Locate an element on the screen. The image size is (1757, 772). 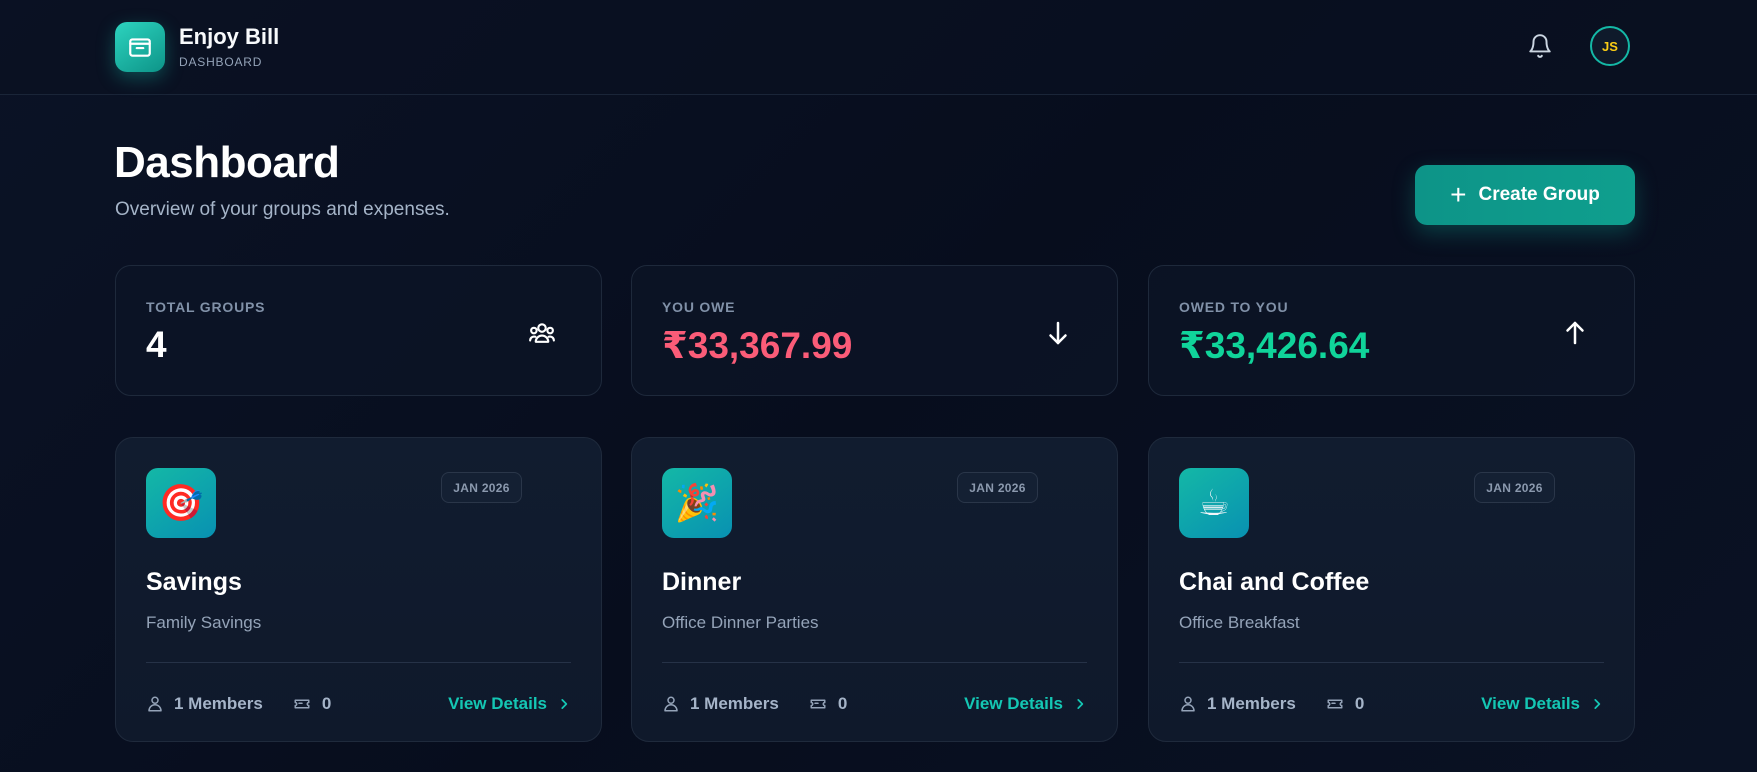
coffee-icon: ☕ is located at coordinates (1214, 503).